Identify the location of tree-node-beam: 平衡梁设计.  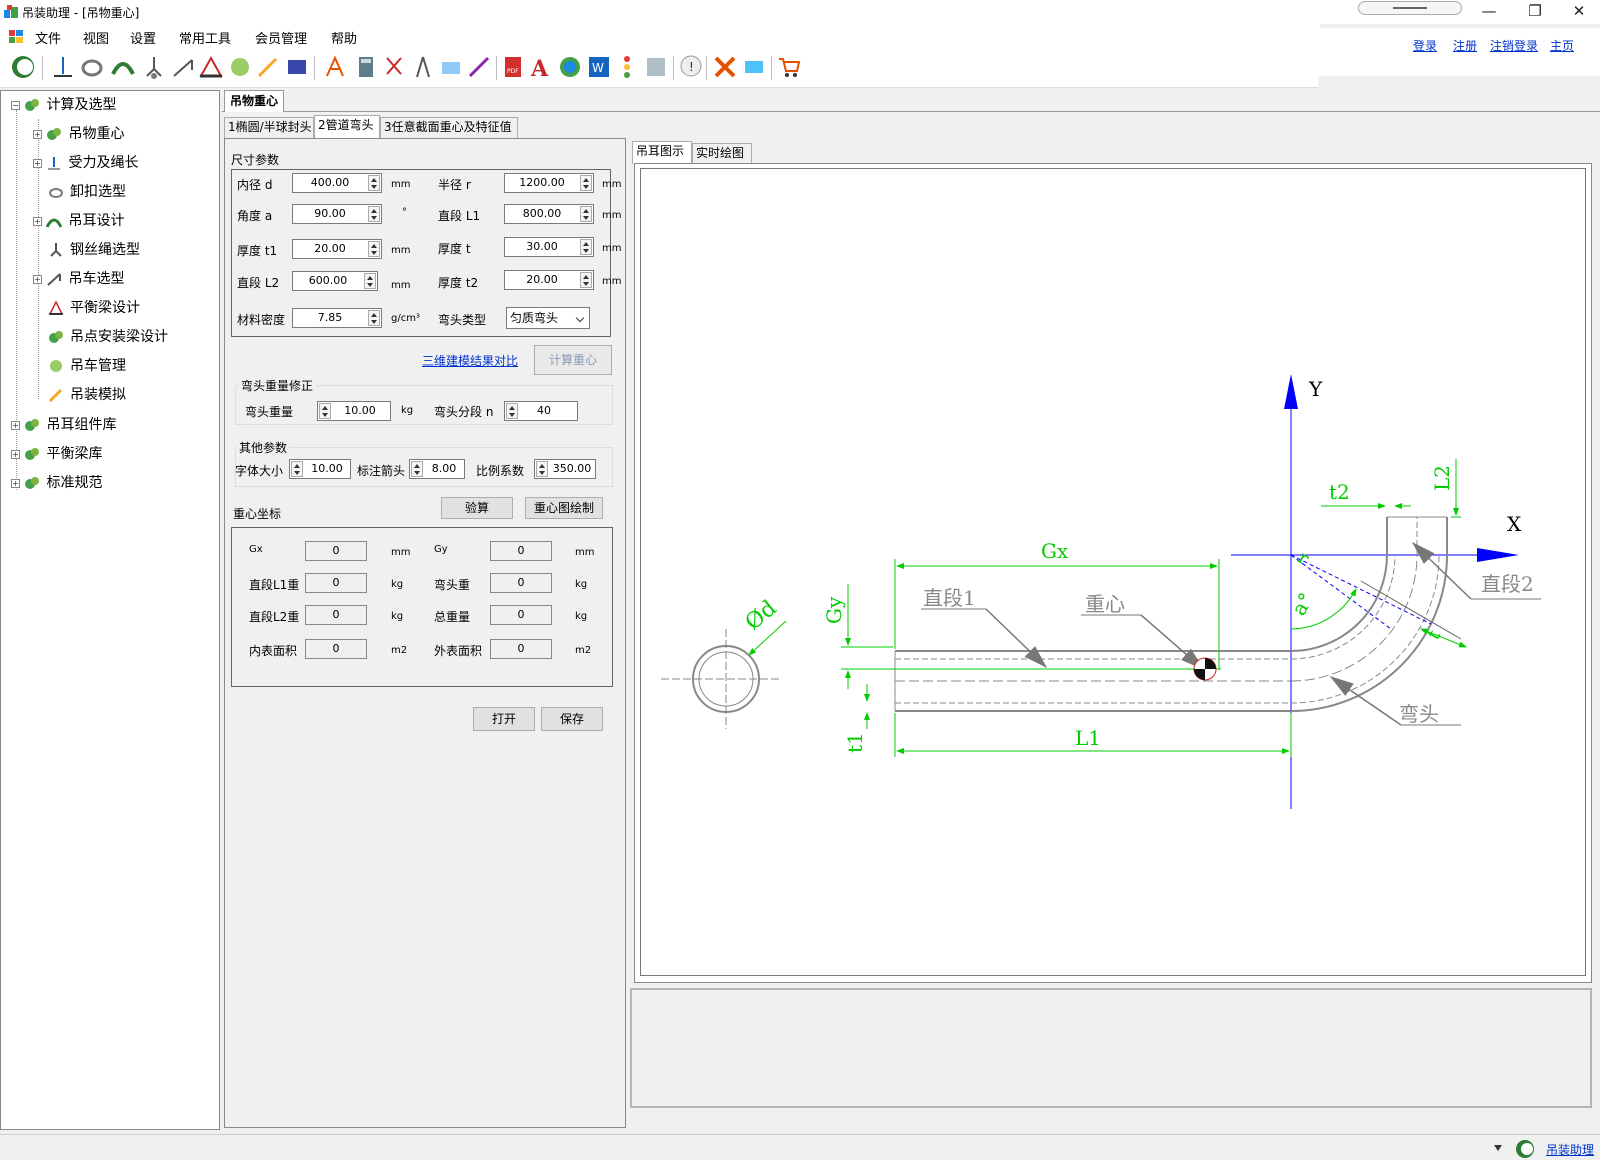
(94, 308).